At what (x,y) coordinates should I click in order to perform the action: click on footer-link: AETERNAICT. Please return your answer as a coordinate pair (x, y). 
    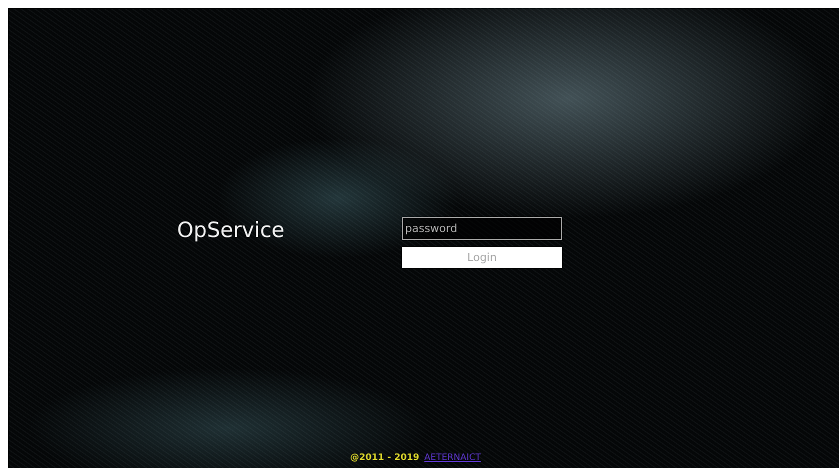
    Looking at the image, I should click on (452, 458).